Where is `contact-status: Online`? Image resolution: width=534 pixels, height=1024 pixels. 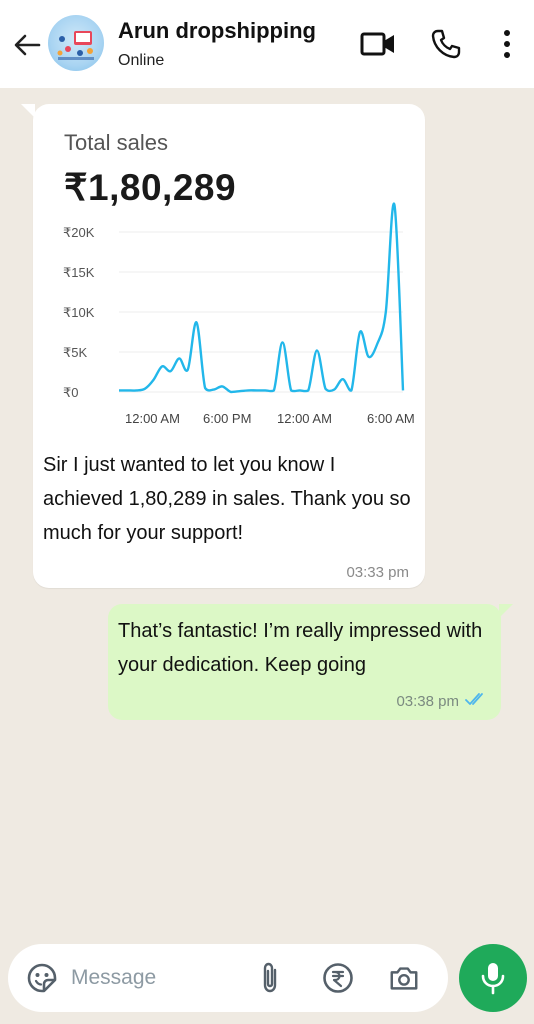 contact-status: Online is located at coordinates (141, 60).